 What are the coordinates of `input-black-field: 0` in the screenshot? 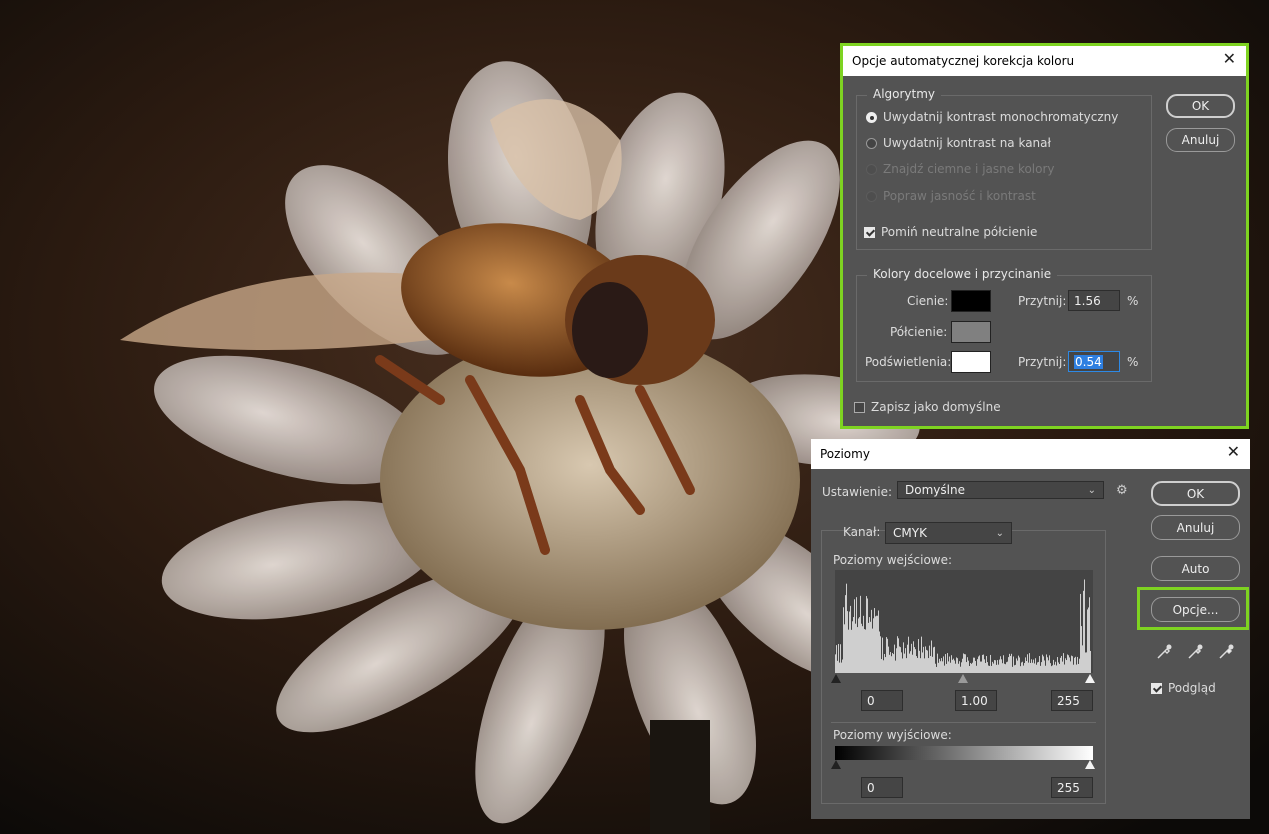 It's located at (882, 700).